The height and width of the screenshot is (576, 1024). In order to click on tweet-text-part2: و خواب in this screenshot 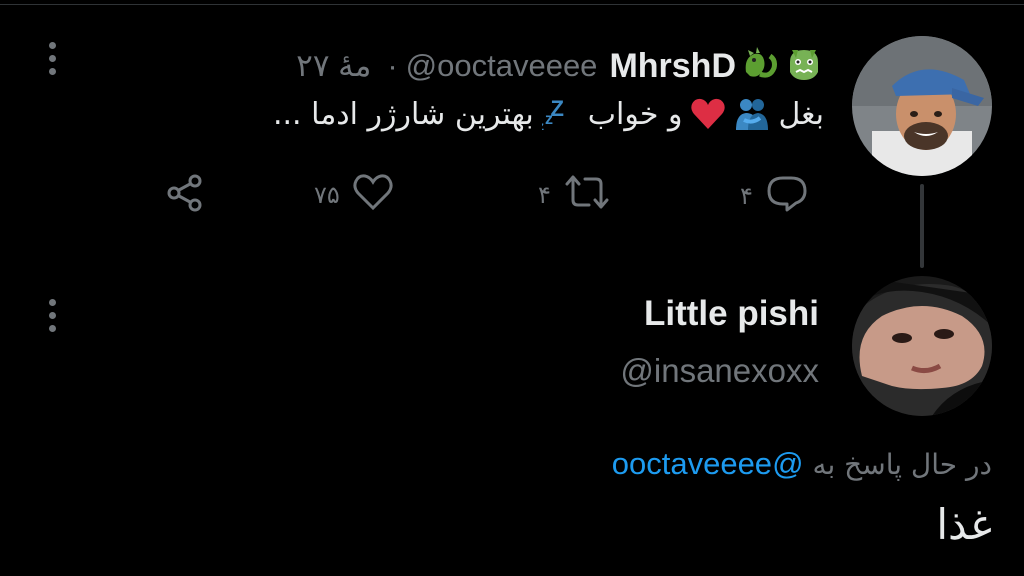, I will do `click(635, 114)`.